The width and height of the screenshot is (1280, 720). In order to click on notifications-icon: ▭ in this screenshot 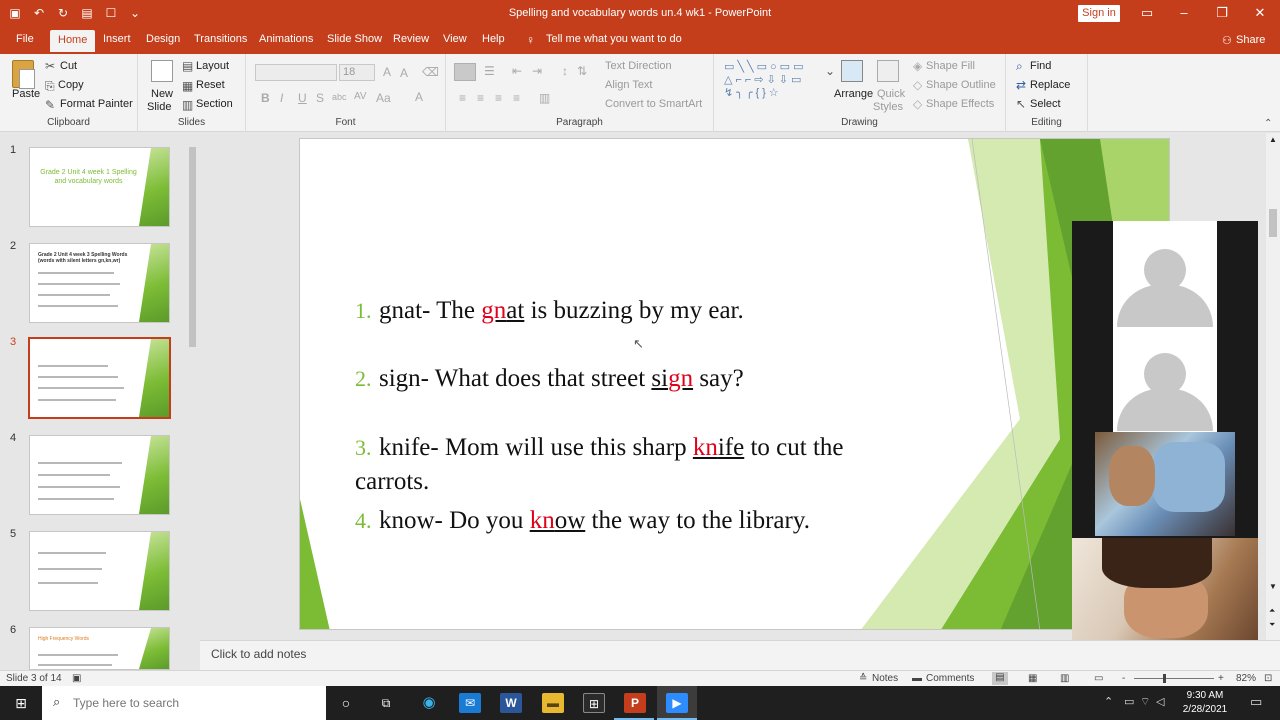, I will do `click(1256, 702)`.